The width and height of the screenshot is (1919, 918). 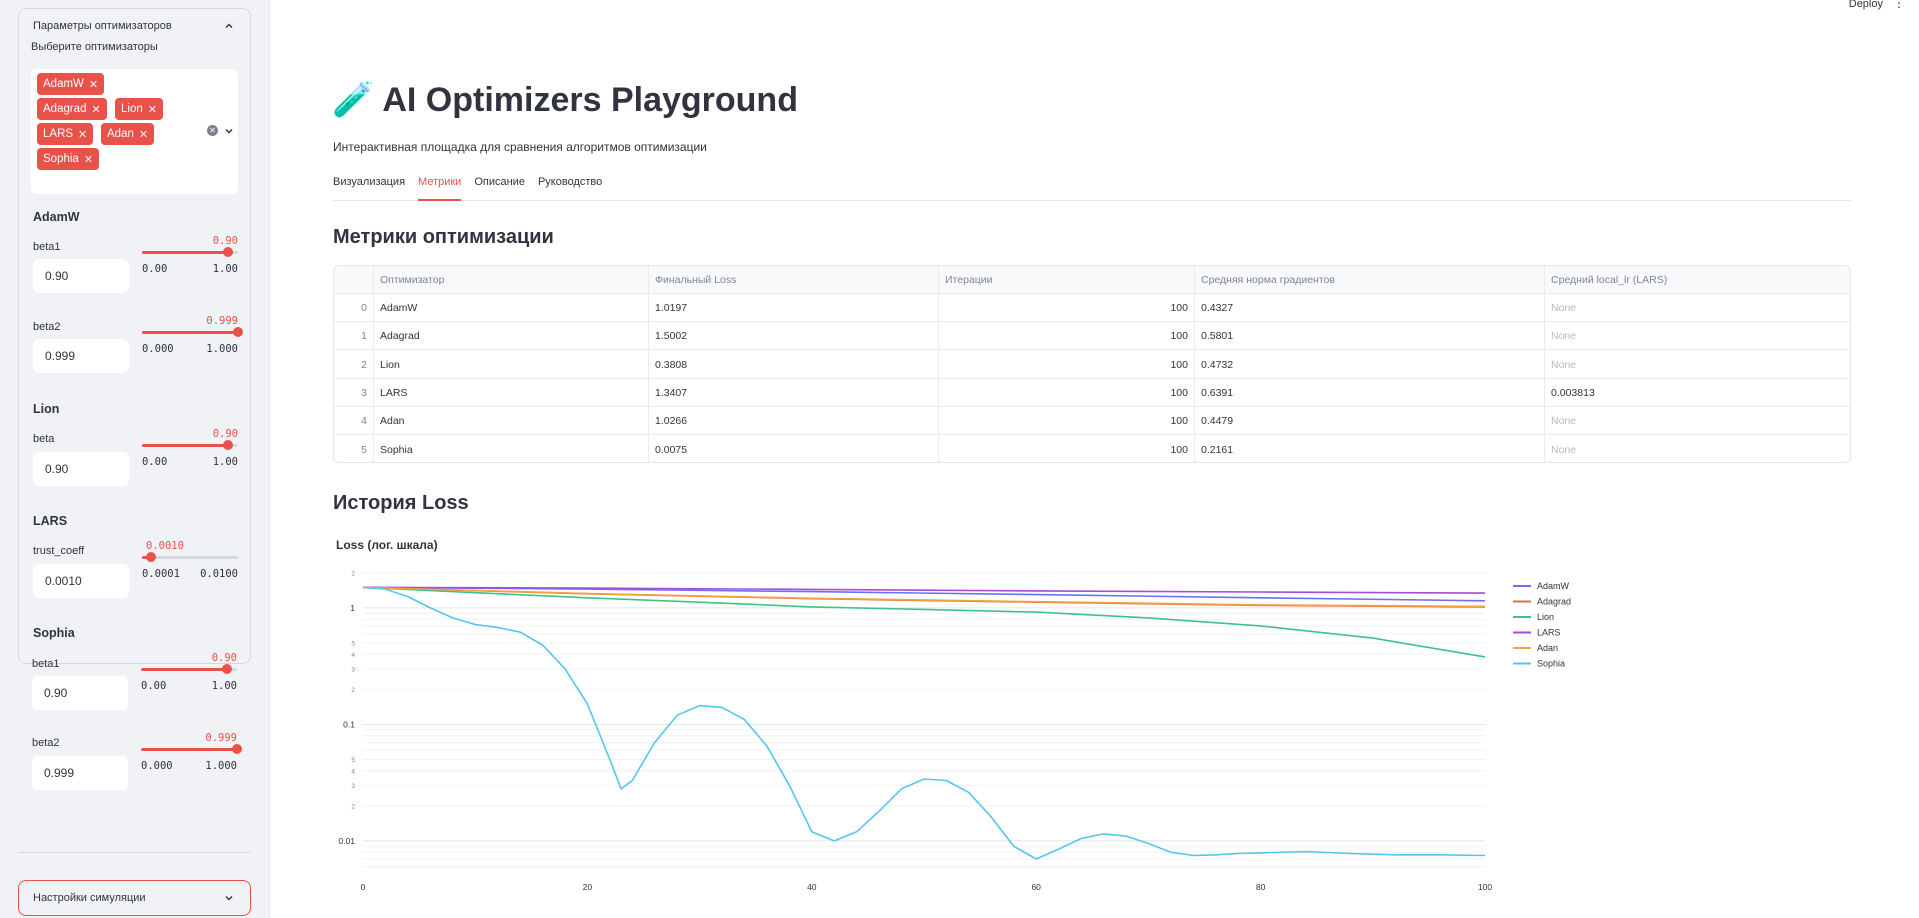 What do you see at coordinates (1370, 392) in the screenshot?
I see `table-cell: 0.6391` at bounding box center [1370, 392].